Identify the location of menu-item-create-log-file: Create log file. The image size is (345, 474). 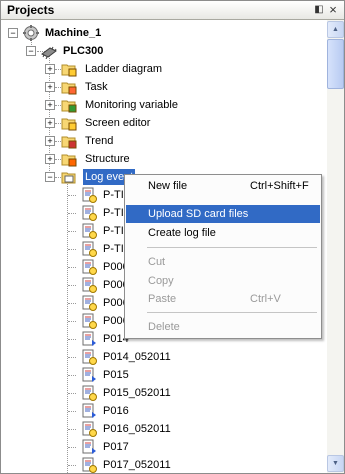
(223, 233).